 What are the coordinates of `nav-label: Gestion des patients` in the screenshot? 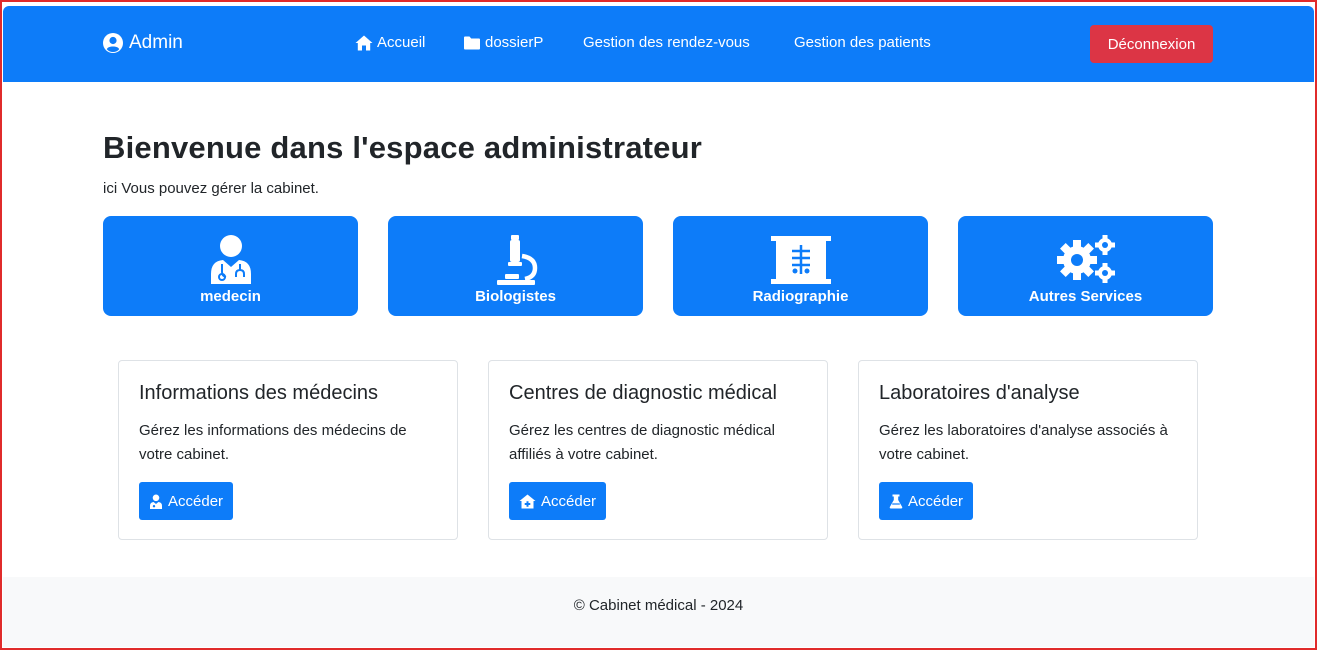 It's located at (862, 42).